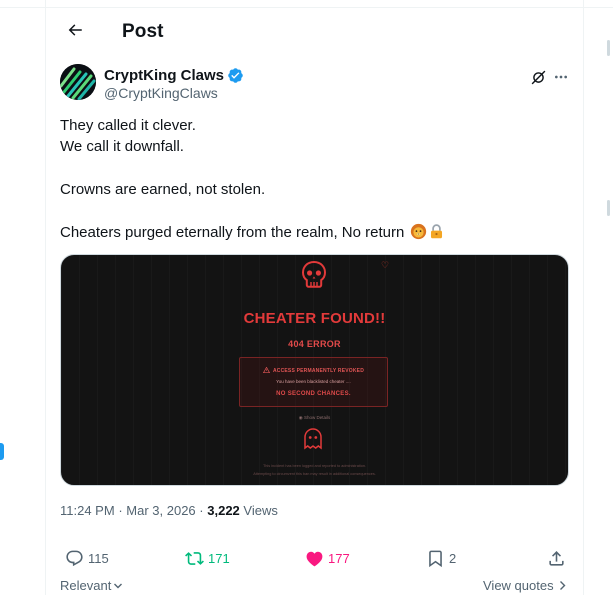 The width and height of the screenshot is (613, 595). What do you see at coordinates (207, 558) in the screenshot?
I see `repost-button: 171` at bounding box center [207, 558].